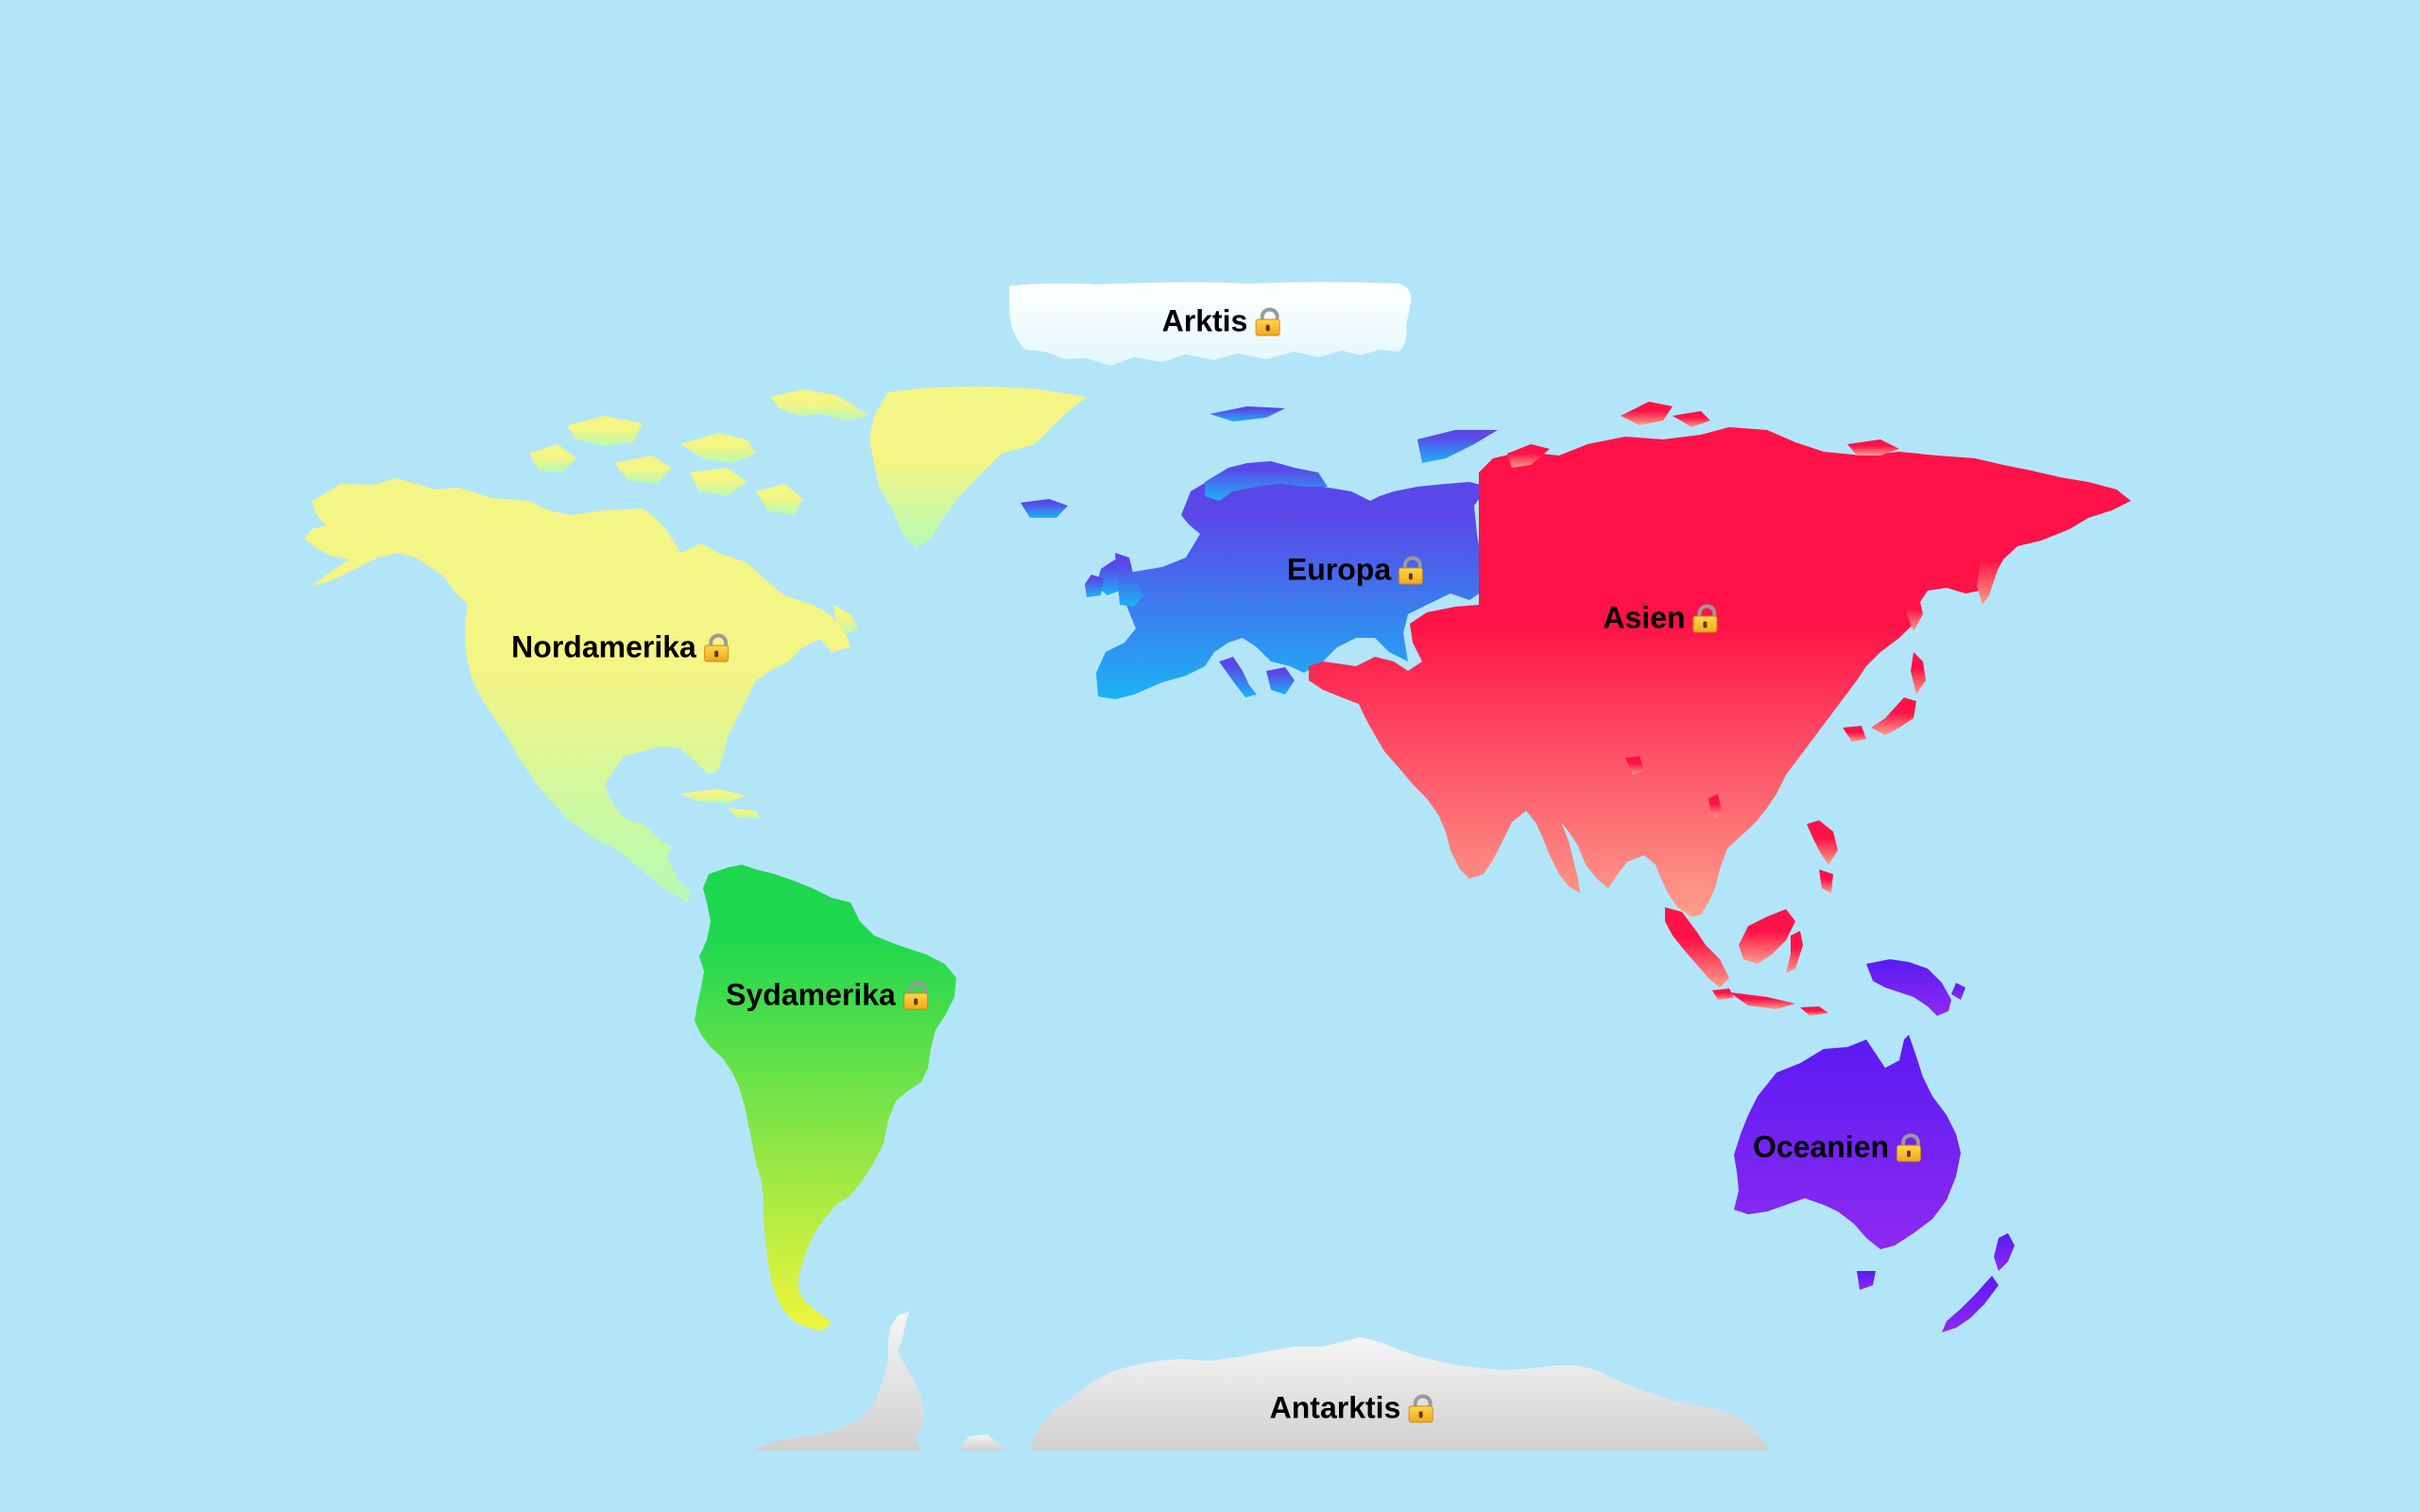 The image size is (2420, 1512). I want to click on region-sydamerika, so click(825, 1098).